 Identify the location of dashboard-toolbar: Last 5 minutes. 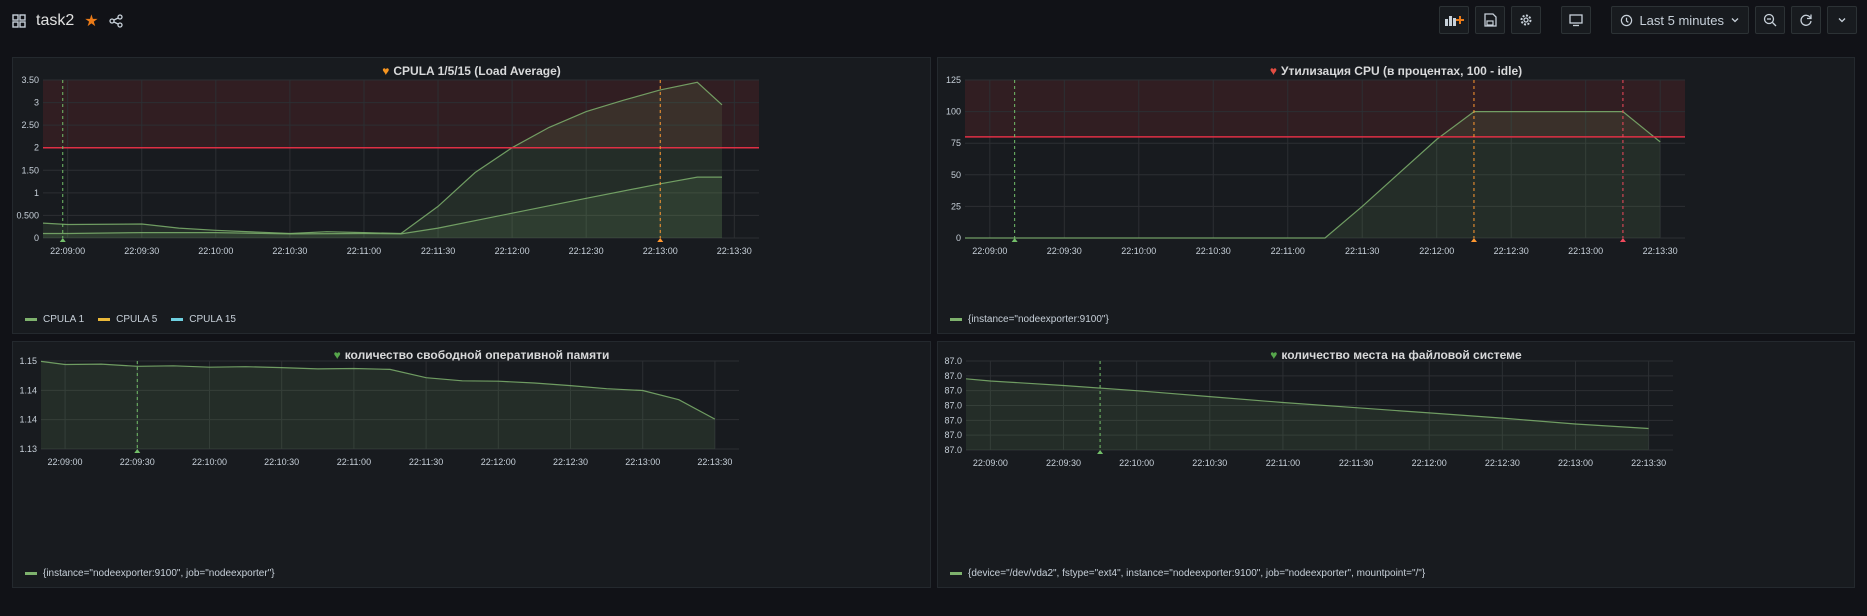
(1648, 20).